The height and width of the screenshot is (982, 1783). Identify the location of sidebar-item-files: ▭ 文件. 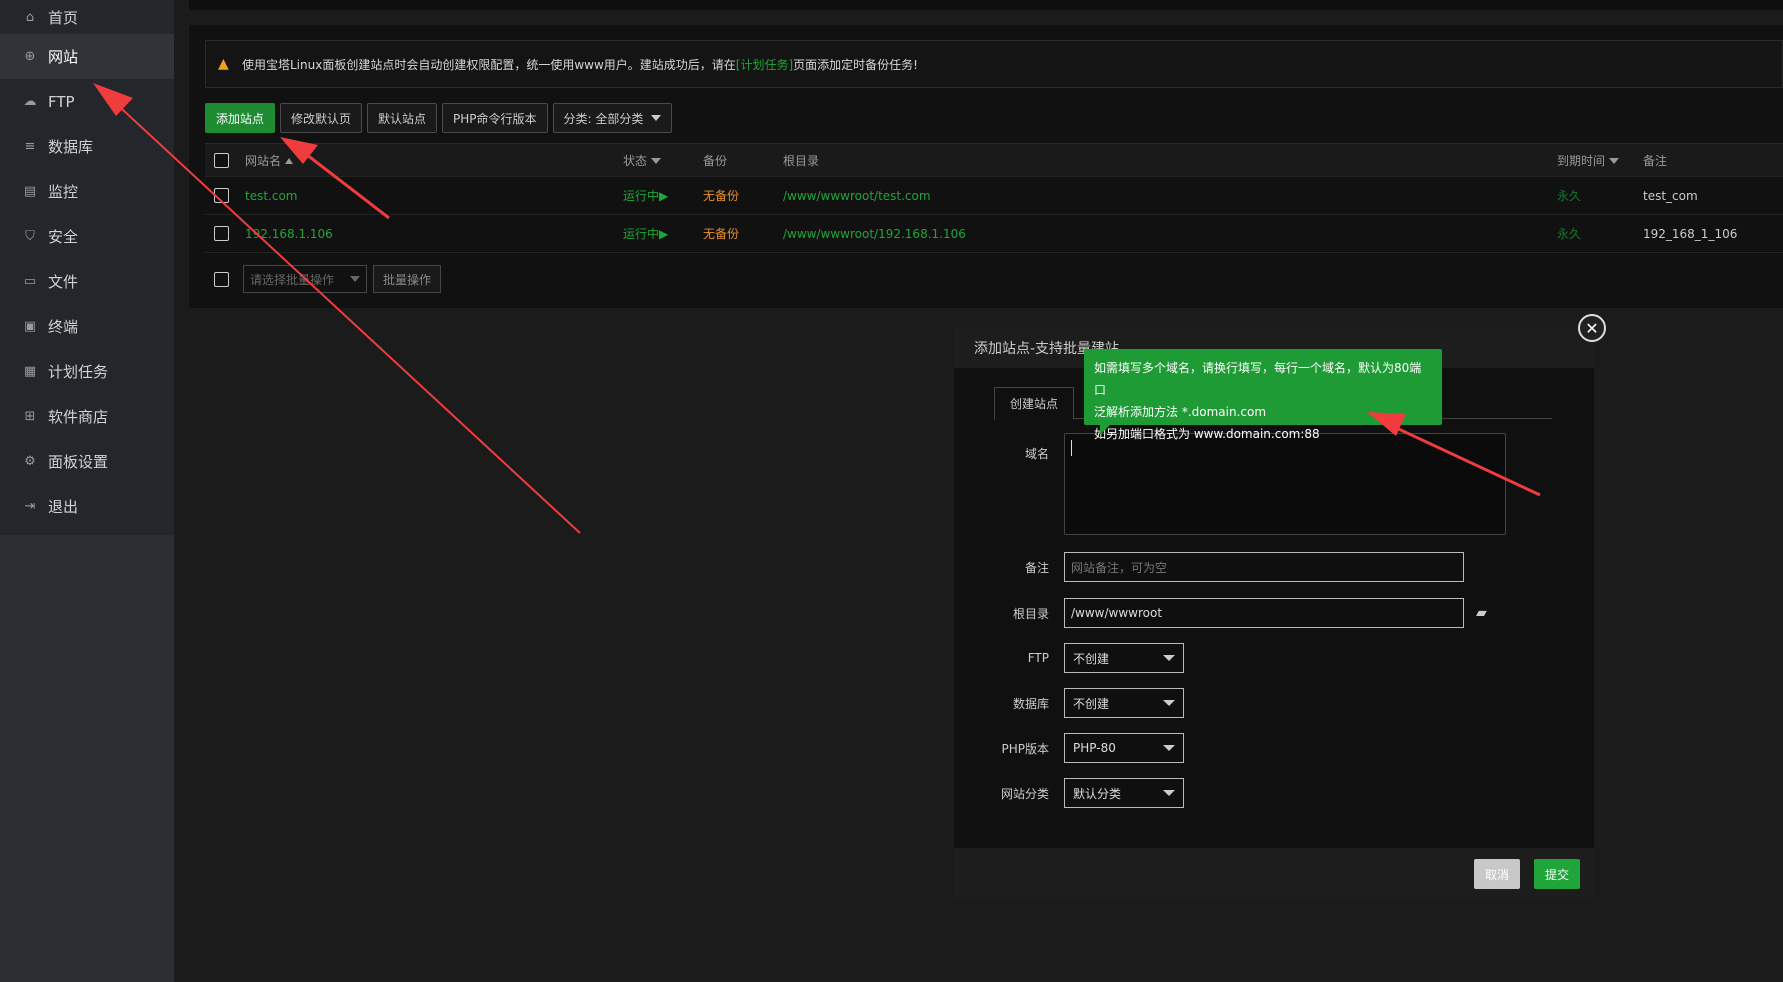
(87, 281).